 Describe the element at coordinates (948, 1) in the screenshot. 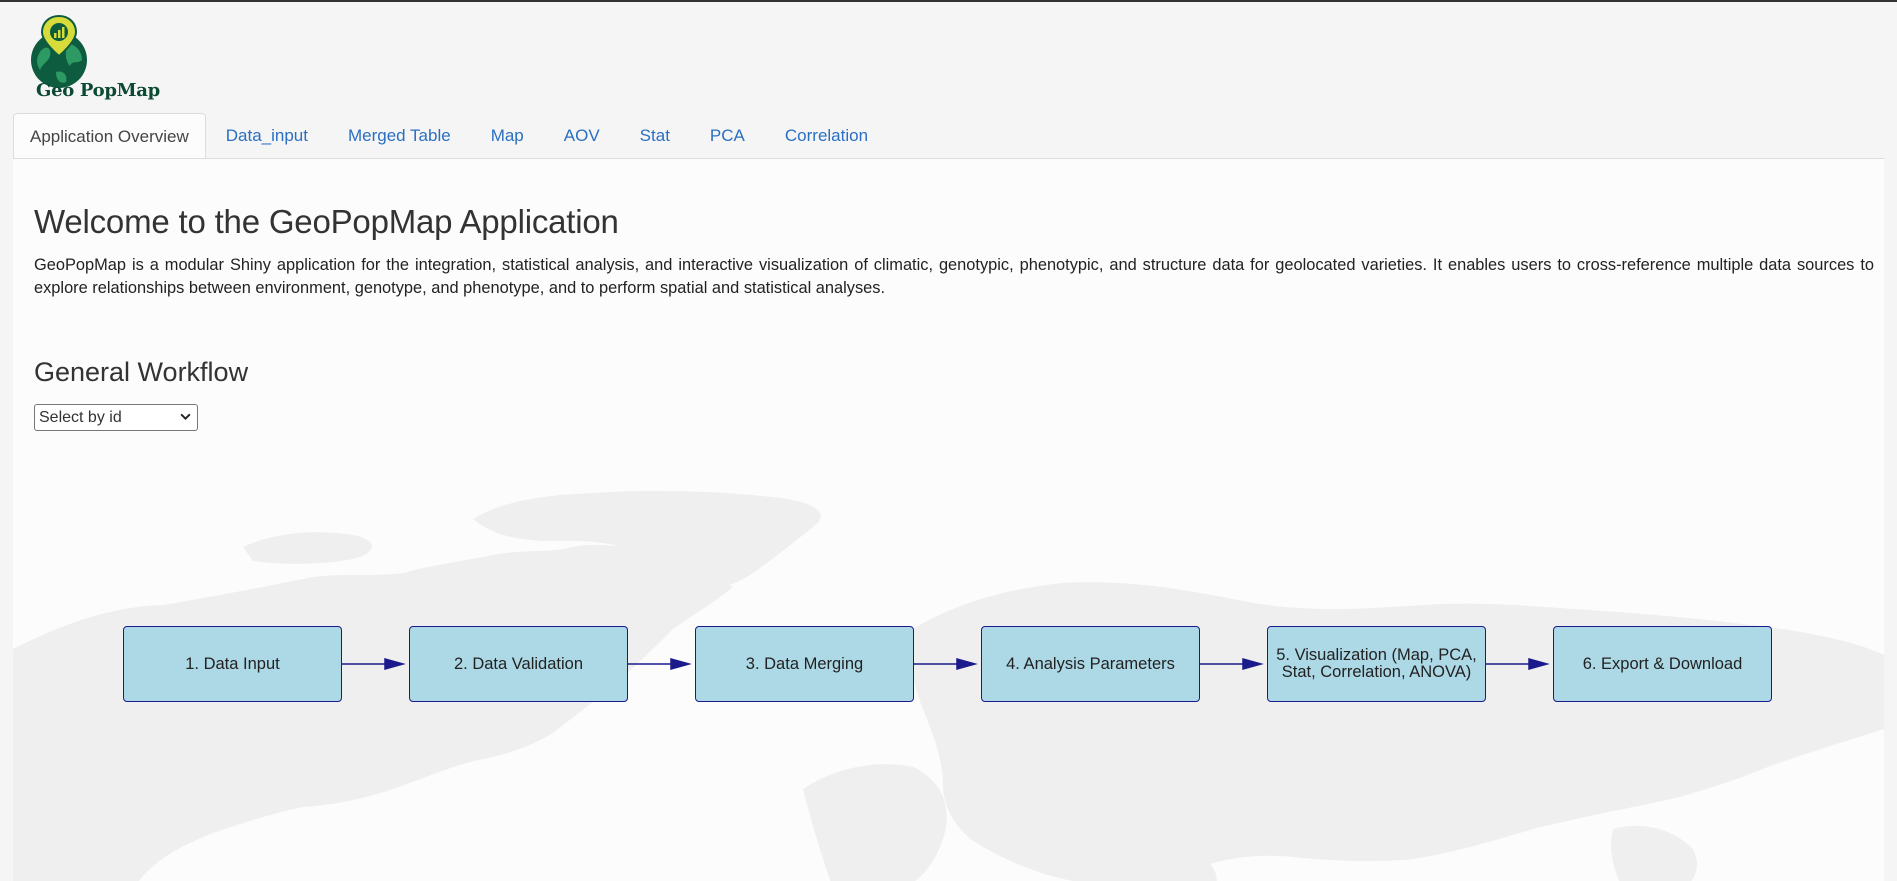

I see `window-top-border` at that location.